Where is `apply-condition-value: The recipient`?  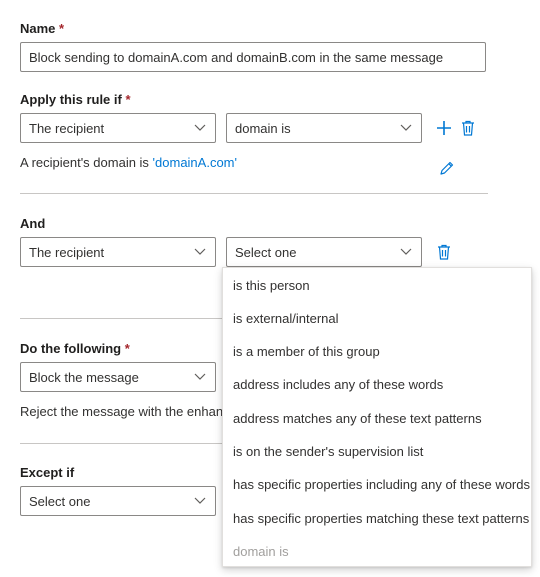 apply-condition-value: The recipient is located at coordinates (67, 128).